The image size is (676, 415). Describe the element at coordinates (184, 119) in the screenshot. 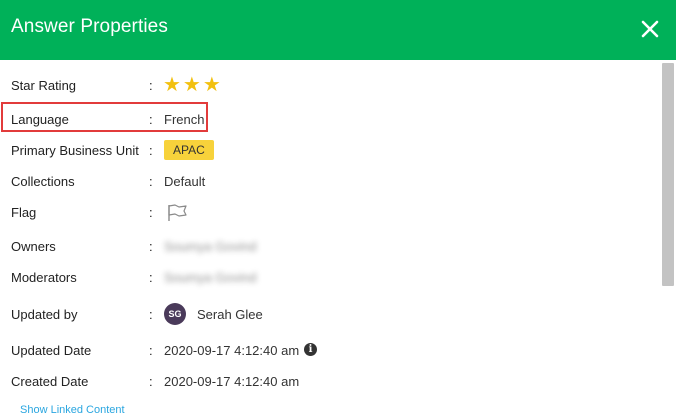

I see `language-value: French` at that location.